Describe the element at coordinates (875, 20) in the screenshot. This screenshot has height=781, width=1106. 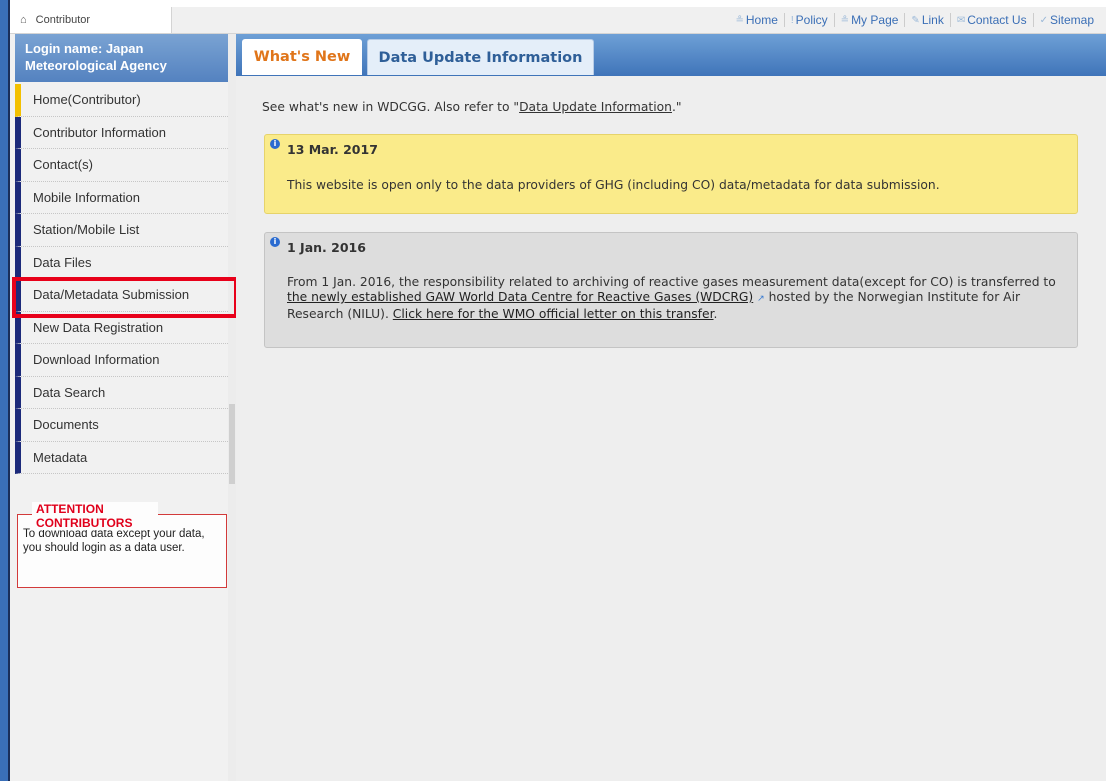
I see `top-link-label: My Page` at that location.